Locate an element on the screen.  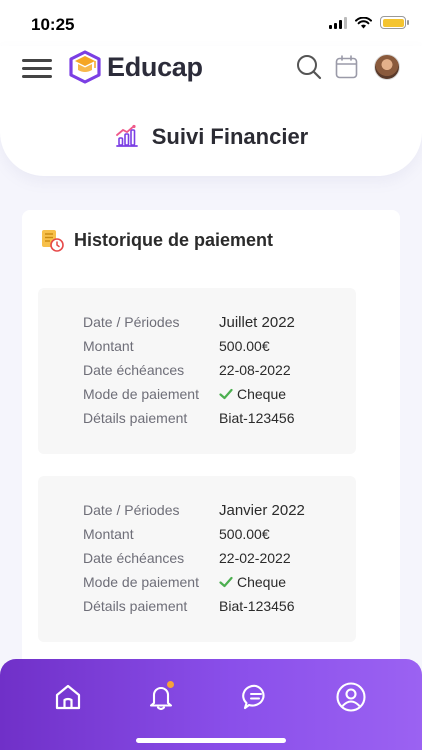
avatar is located at coordinates (387, 67).